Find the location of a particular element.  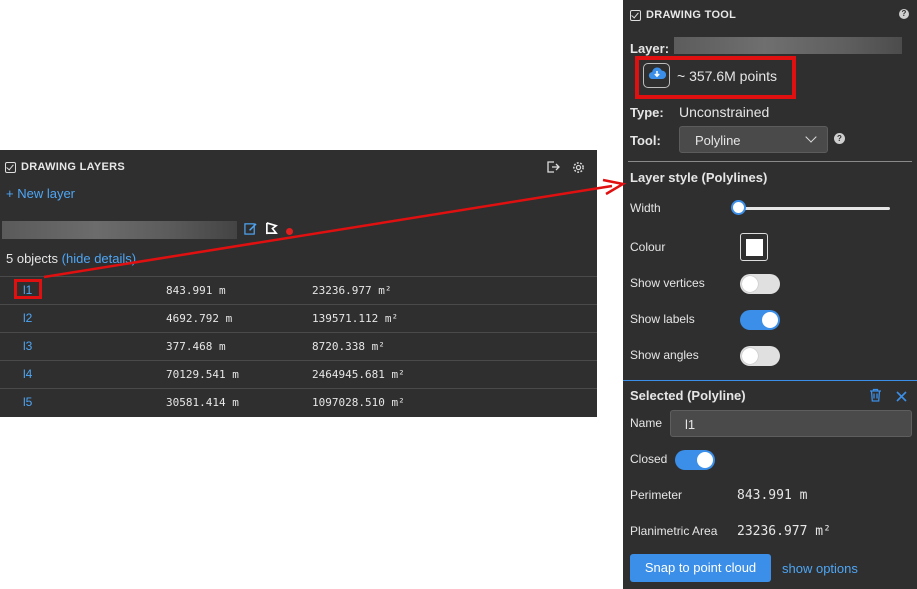

table-row: l2 4692.792 m 139571.112 m² is located at coordinates (298, 318).